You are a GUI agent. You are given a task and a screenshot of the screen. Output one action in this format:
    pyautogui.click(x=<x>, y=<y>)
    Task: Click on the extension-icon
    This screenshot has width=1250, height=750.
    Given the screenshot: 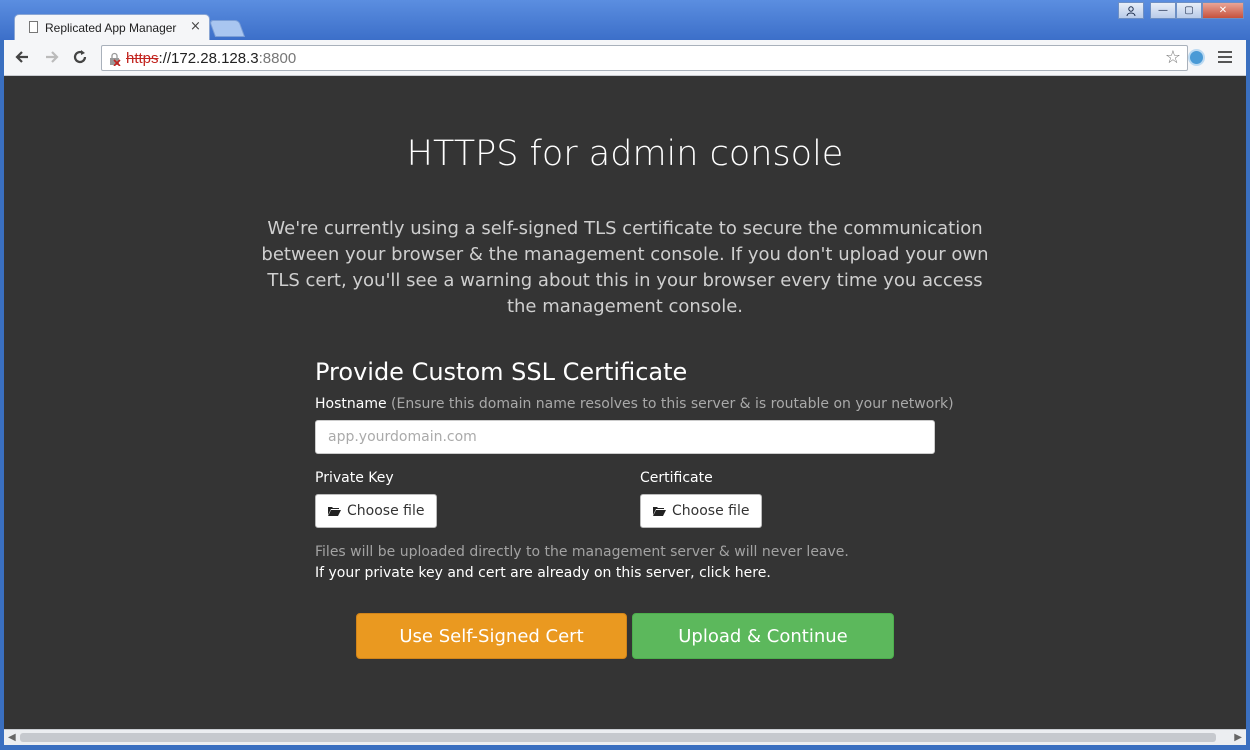 What is the action you would take?
    pyautogui.click(x=1196, y=57)
    